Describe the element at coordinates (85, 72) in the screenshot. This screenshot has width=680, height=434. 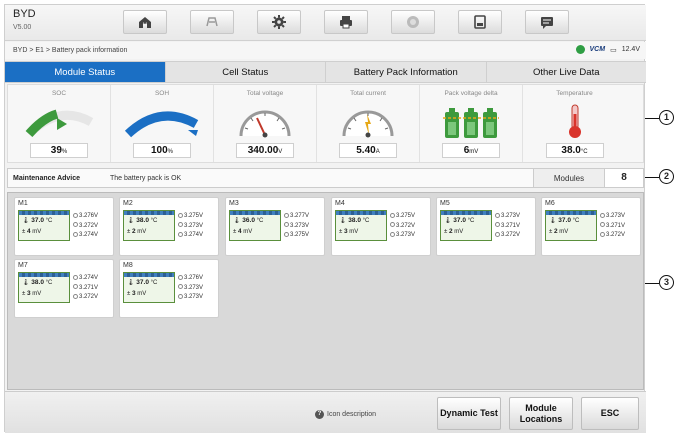
I see `tab-module-status: Module Status` at that location.